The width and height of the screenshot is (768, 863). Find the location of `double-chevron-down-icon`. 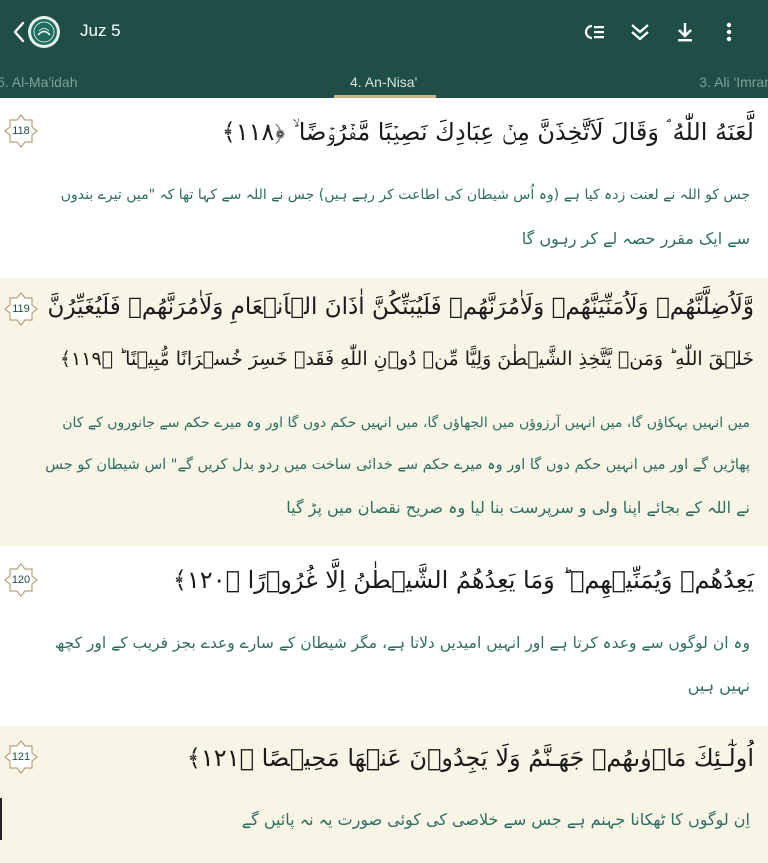

double-chevron-down-icon is located at coordinates (640, 32).